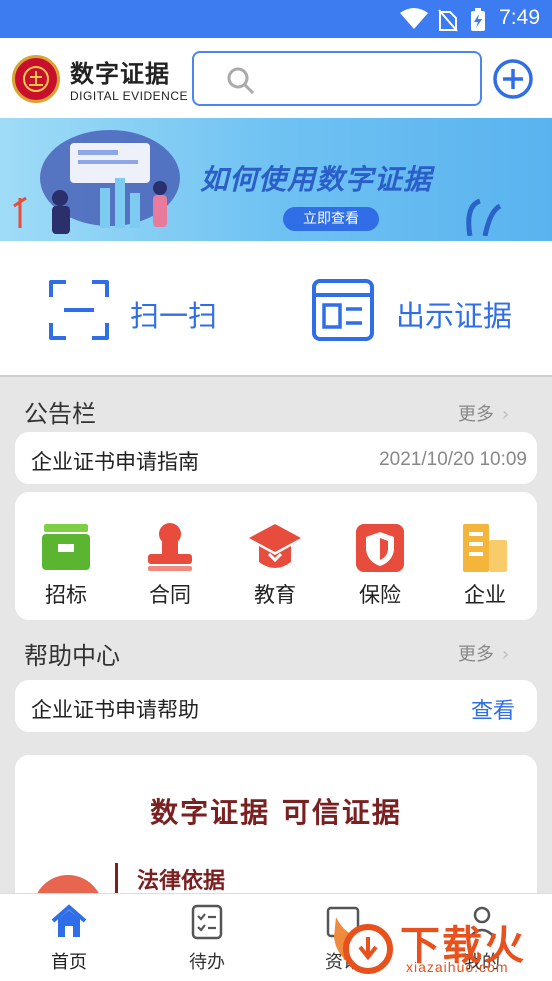 The image size is (552, 981). Describe the element at coordinates (476, 414) in the screenshot. I see `notice-more-label: 更多` at that location.